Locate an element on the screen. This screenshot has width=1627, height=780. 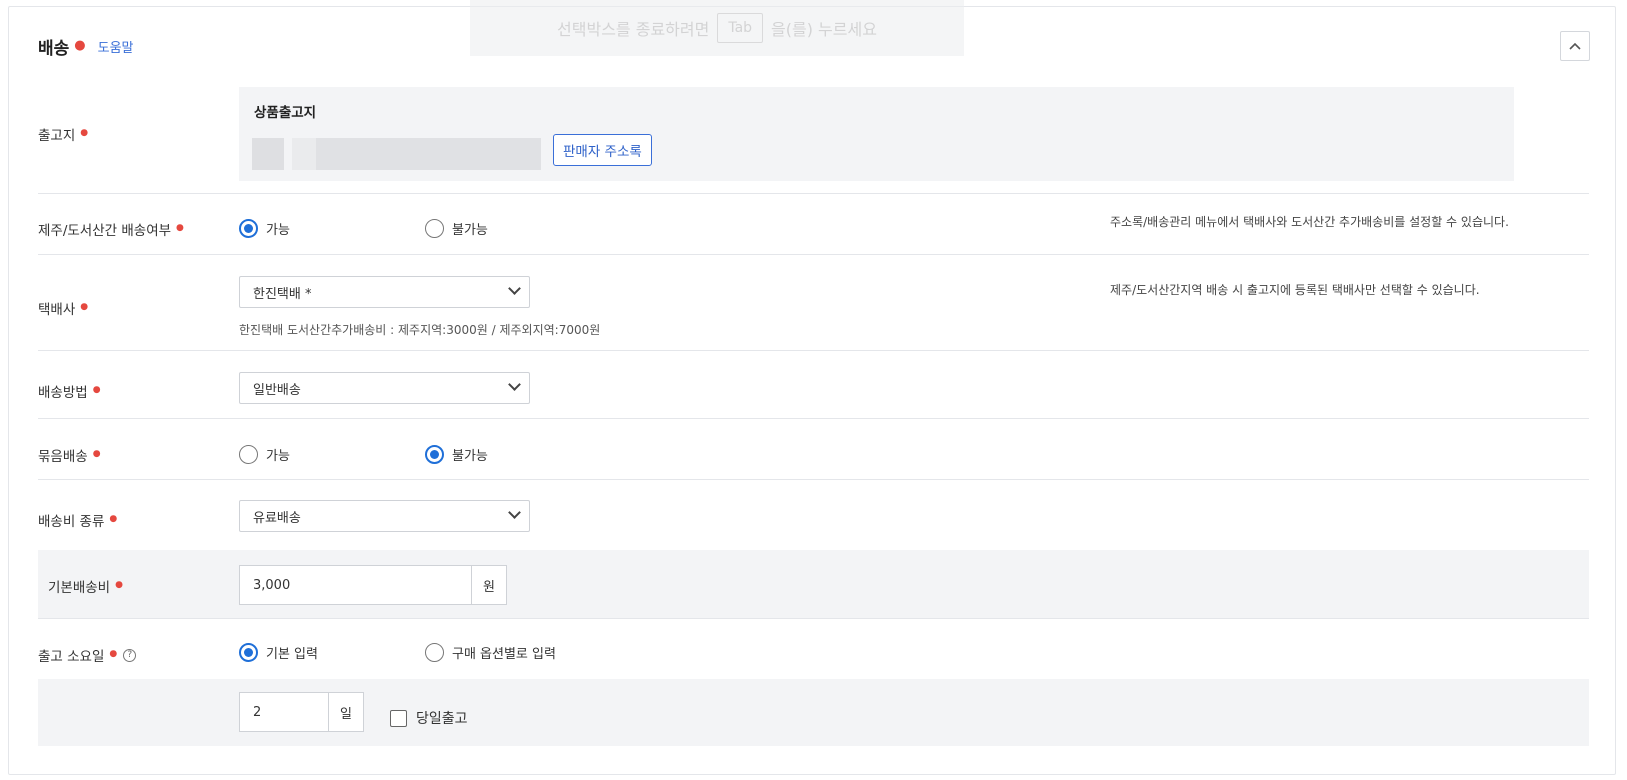
lead-time-label-text: 출고 소요일 is located at coordinates (71, 657).